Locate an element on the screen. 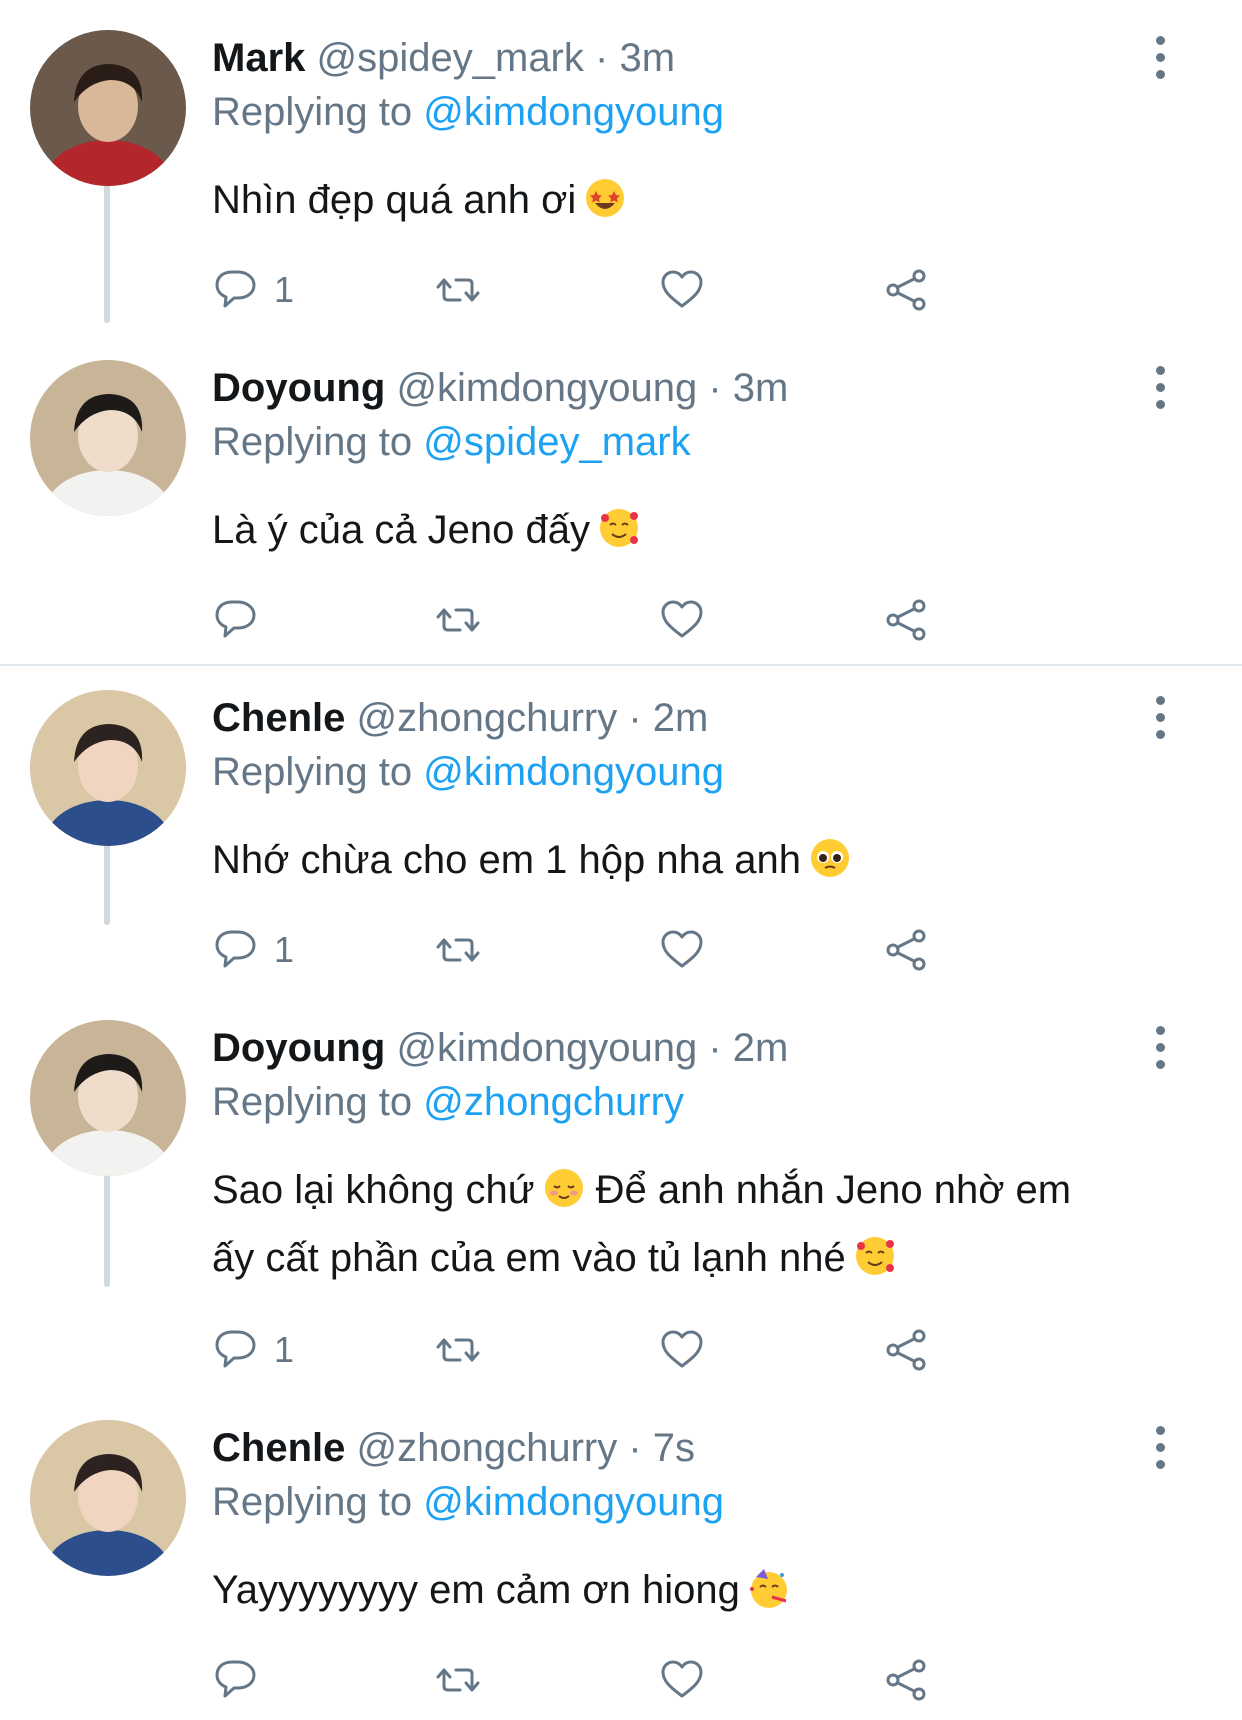 Image resolution: width=1242 pixels, height=1720 pixels. partying-face-emoji is located at coordinates (769, 1585).